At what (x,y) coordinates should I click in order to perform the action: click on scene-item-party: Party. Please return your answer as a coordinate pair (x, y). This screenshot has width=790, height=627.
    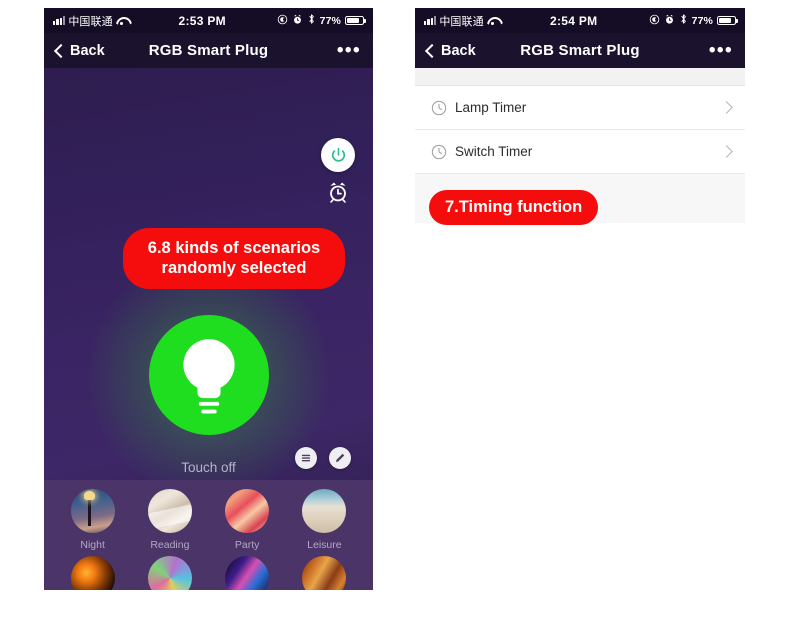
    Looking at the image, I should click on (247, 520).